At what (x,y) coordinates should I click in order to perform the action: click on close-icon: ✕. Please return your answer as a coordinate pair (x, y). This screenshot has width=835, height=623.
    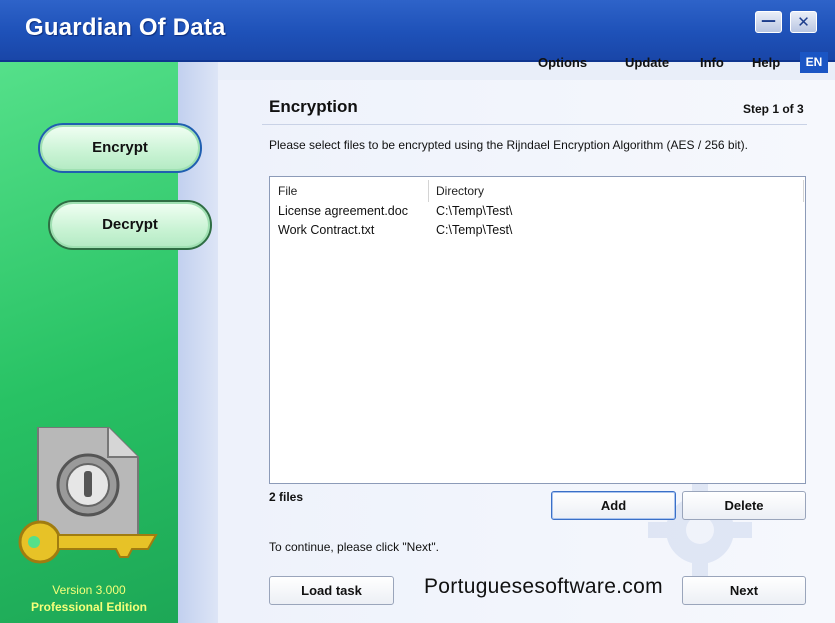
    Looking at the image, I should click on (803, 22).